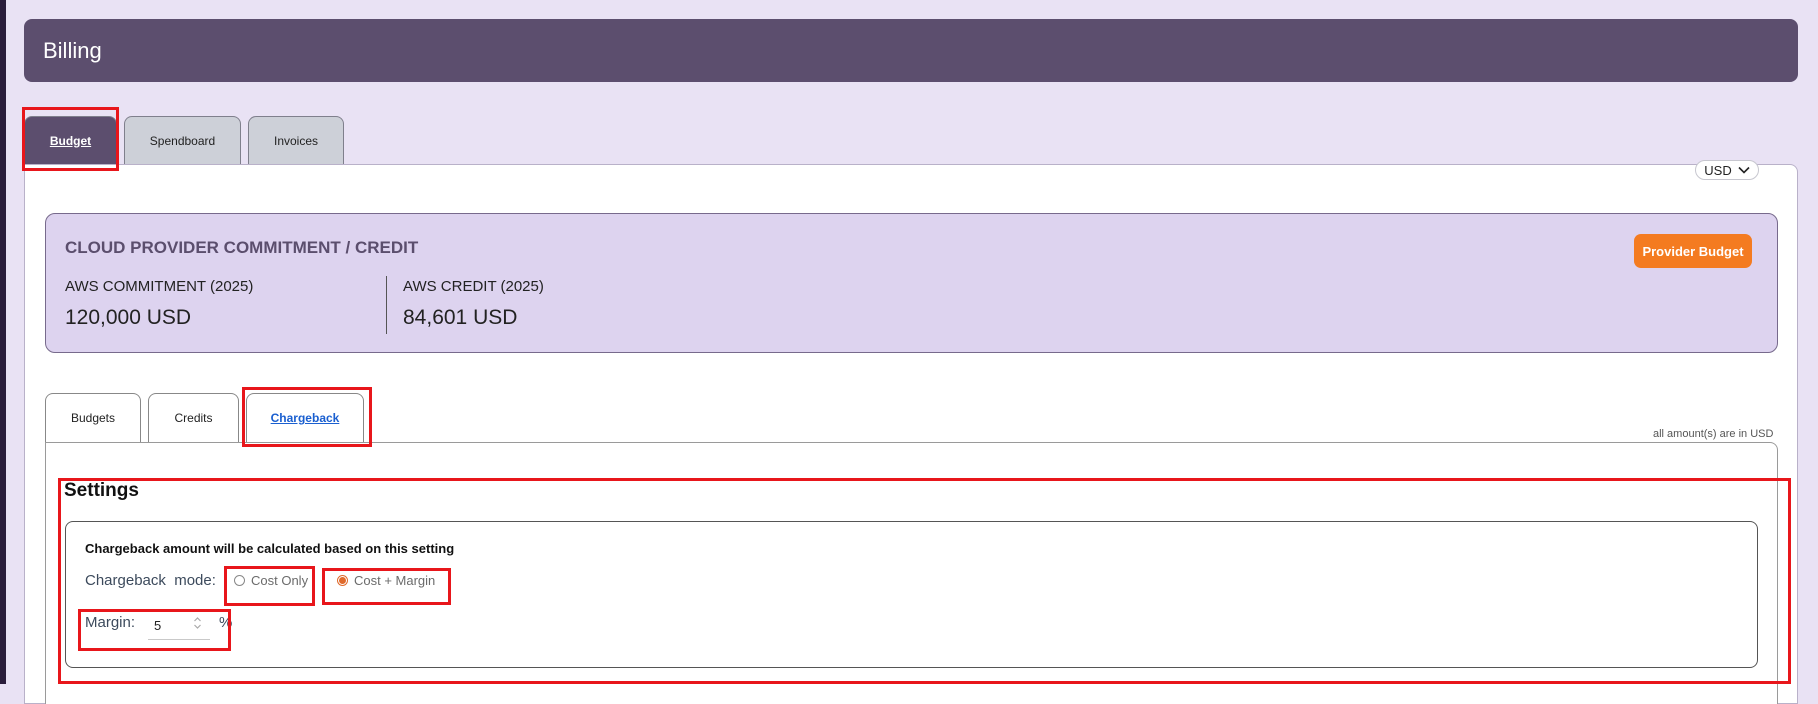 The height and width of the screenshot is (704, 1818). I want to click on margin-percent-unit: %, so click(226, 622).